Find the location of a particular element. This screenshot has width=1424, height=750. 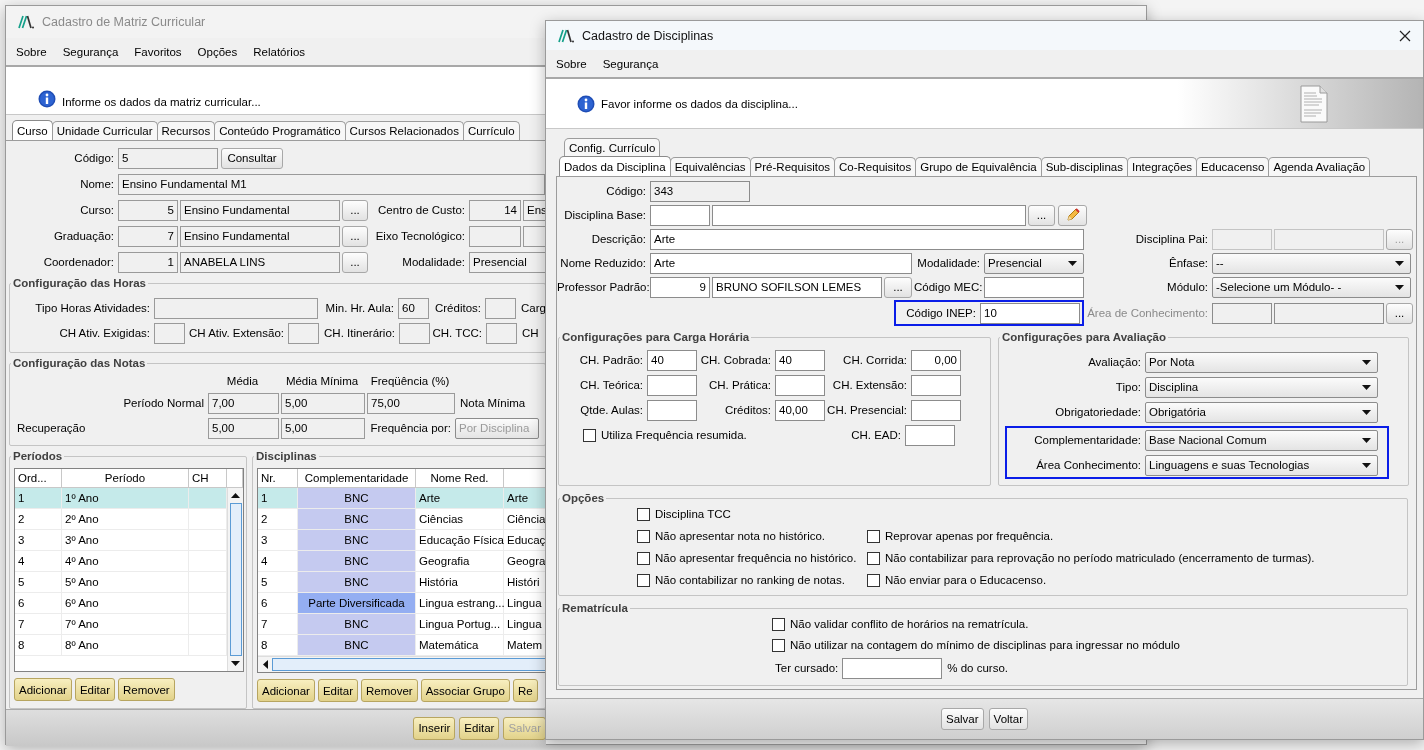

menu-item: Favoritos is located at coordinates (158, 51).